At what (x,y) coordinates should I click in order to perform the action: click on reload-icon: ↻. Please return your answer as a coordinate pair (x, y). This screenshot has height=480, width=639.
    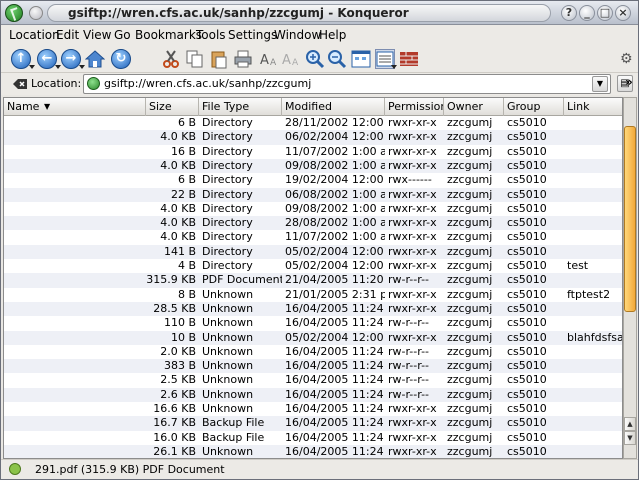
    Looking at the image, I should click on (121, 59).